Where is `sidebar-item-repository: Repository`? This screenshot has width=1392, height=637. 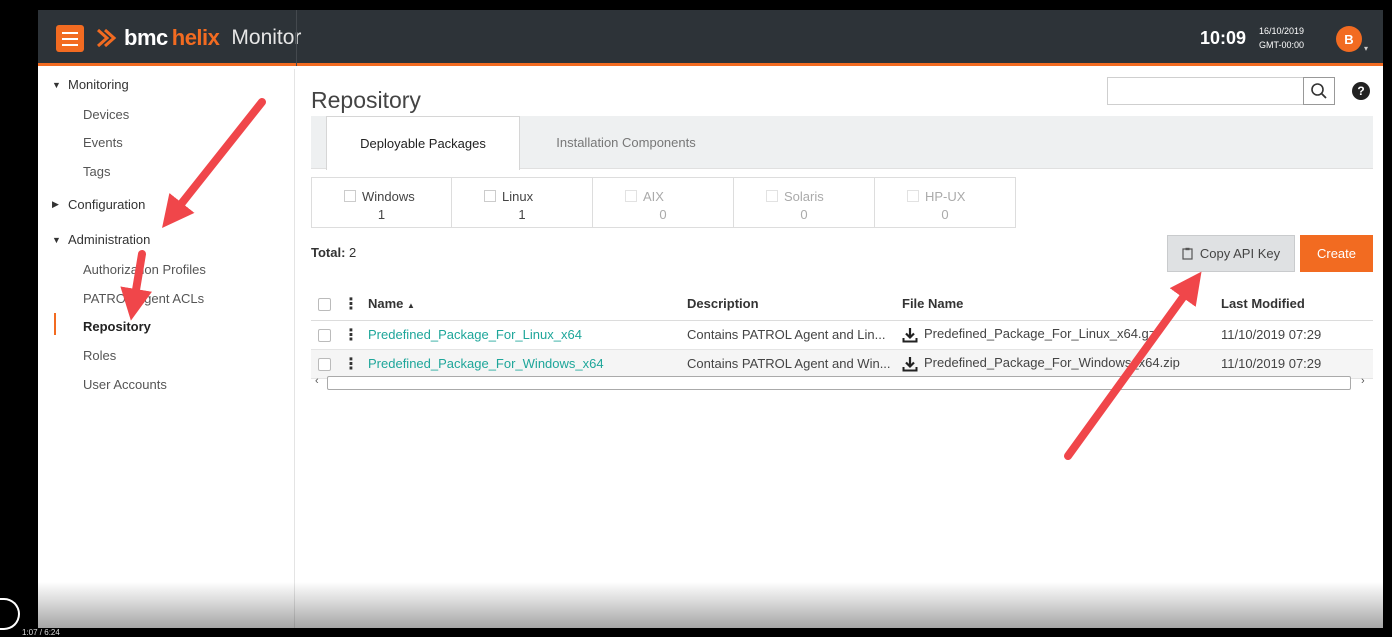 sidebar-item-repository: Repository is located at coordinates (117, 326).